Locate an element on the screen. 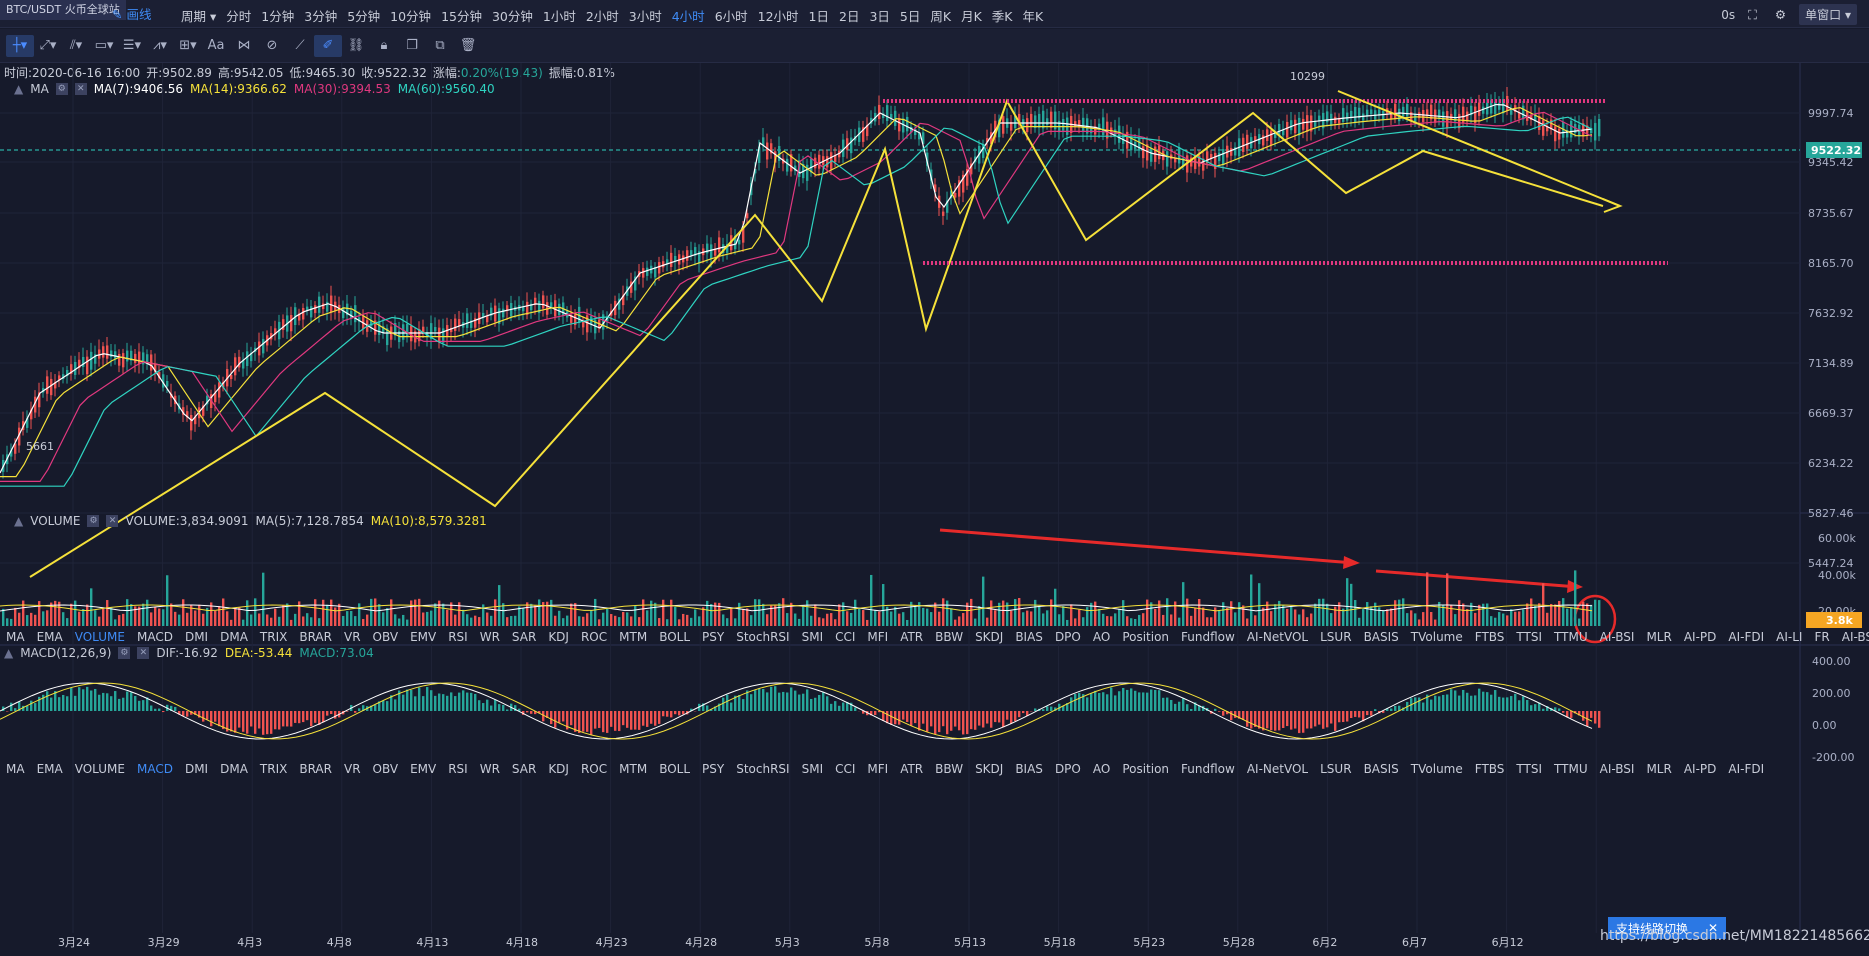 Image resolution: width=1869 pixels, height=956 pixels. fibonacci-icon: ☰▾ is located at coordinates (132, 46).